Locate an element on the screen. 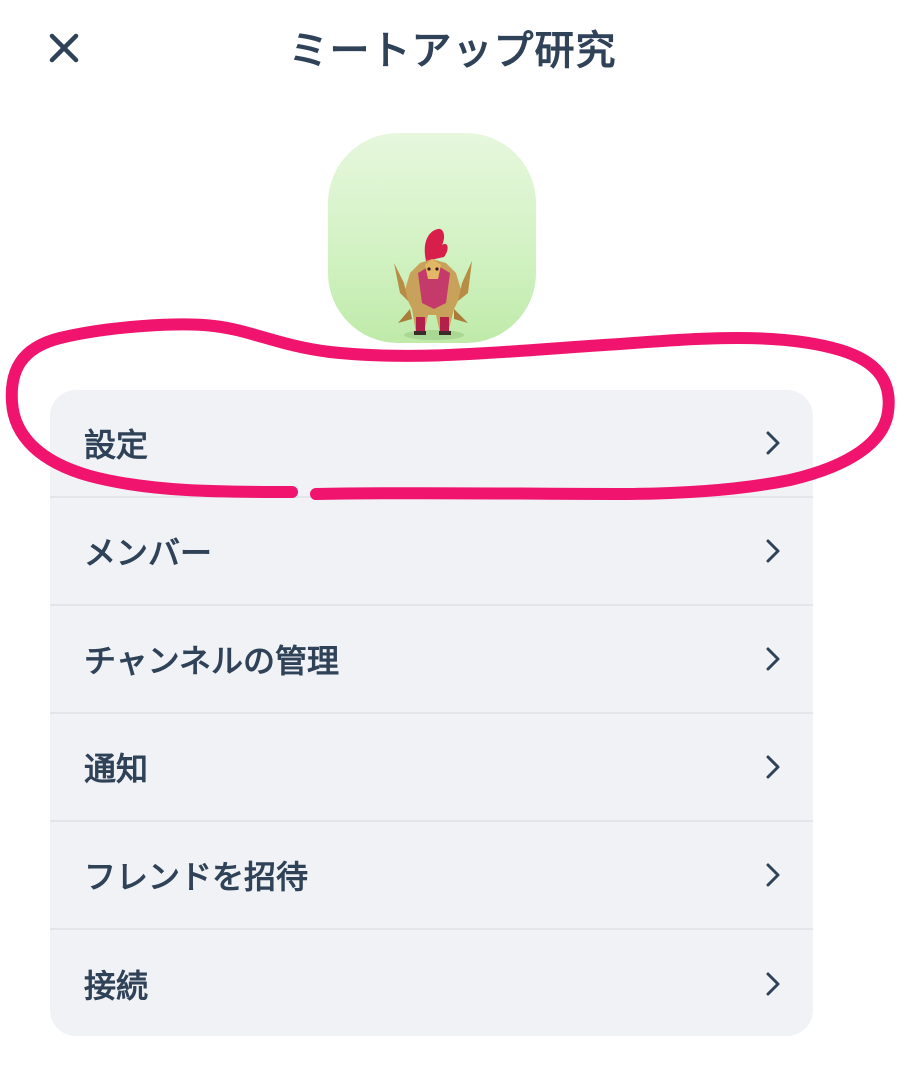  menu-item-settings: 設定 is located at coordinates (431, 444).